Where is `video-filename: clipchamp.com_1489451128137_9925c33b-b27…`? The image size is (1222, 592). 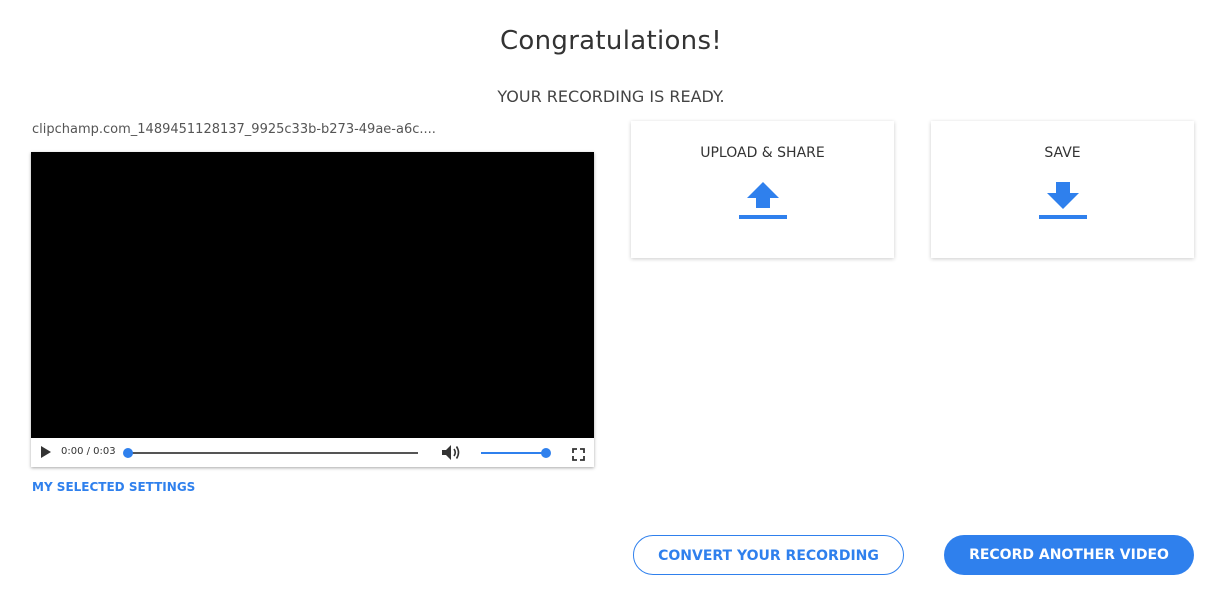
video-filename: clipchamp.com_1489451128137_9925c33b-b27… is located at coordinates (234, 129).